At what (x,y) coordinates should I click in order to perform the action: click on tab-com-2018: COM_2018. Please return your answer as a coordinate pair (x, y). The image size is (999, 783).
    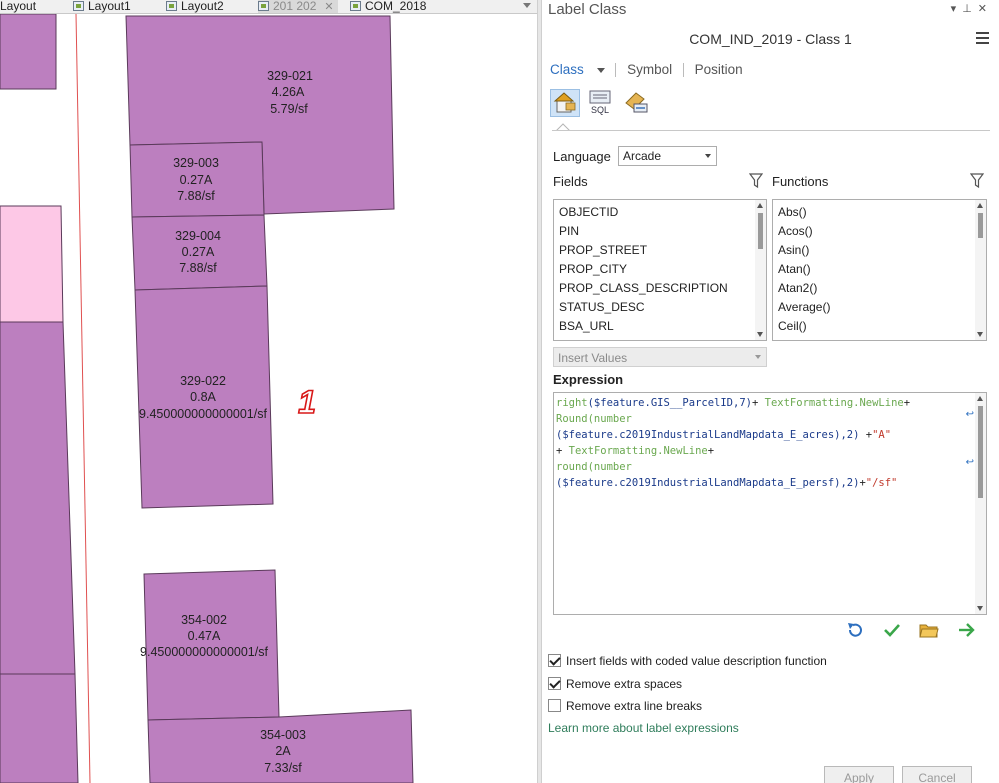
    Looking at the image, I should click on (388, 6).